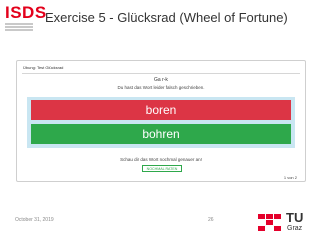  What do you see at coordinates (162, 168) in the screenshot?
I see `retry-button: NOCHMAL RATEN` at bounding box center [162, 168].